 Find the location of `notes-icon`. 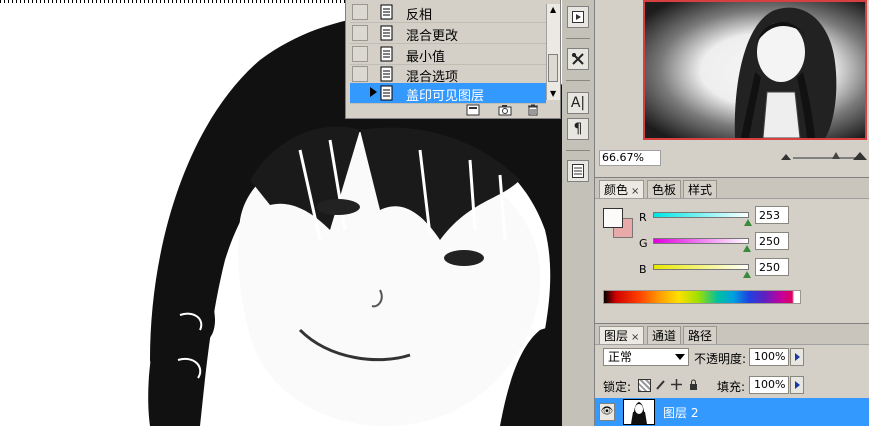

notes-icon is located at coordinates (578, 171).